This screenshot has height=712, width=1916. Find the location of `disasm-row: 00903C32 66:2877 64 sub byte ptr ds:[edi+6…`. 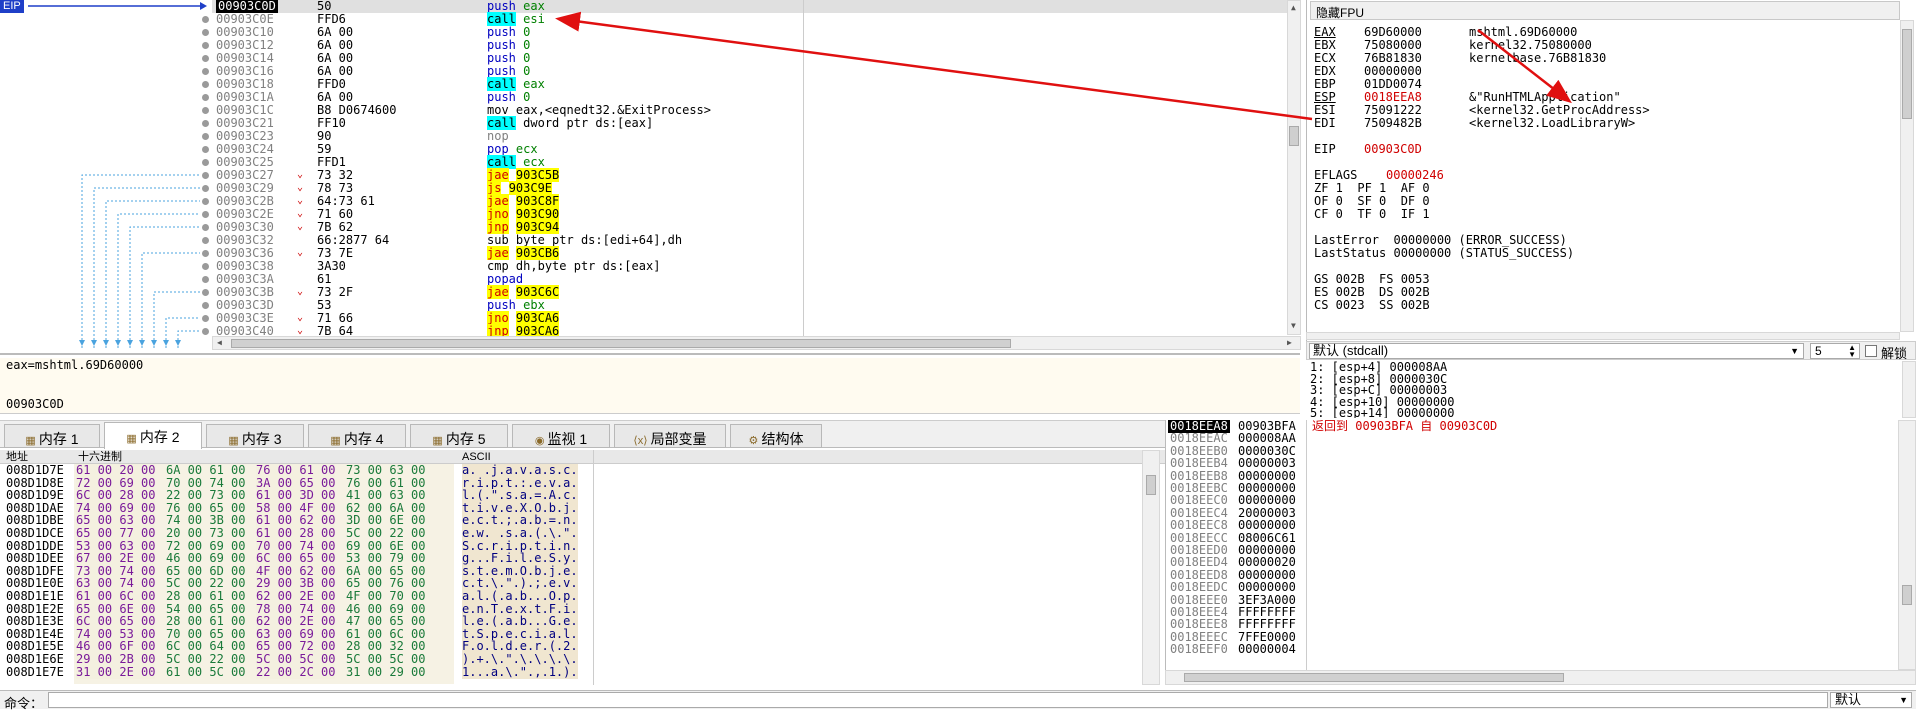

disasm-row: 00903C32 66:2877 64 sub byte ptr ds:[edi+6… is located at coordinates (749, 240).